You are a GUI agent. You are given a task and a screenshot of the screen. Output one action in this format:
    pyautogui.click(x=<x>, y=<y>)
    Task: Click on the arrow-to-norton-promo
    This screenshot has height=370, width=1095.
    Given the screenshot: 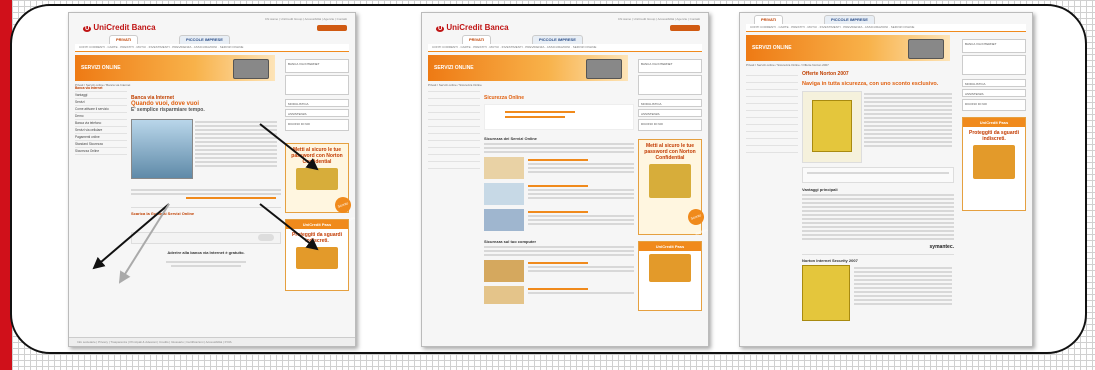 What is the action you would take?
    pyautogui.click(x=289, y=147)
    